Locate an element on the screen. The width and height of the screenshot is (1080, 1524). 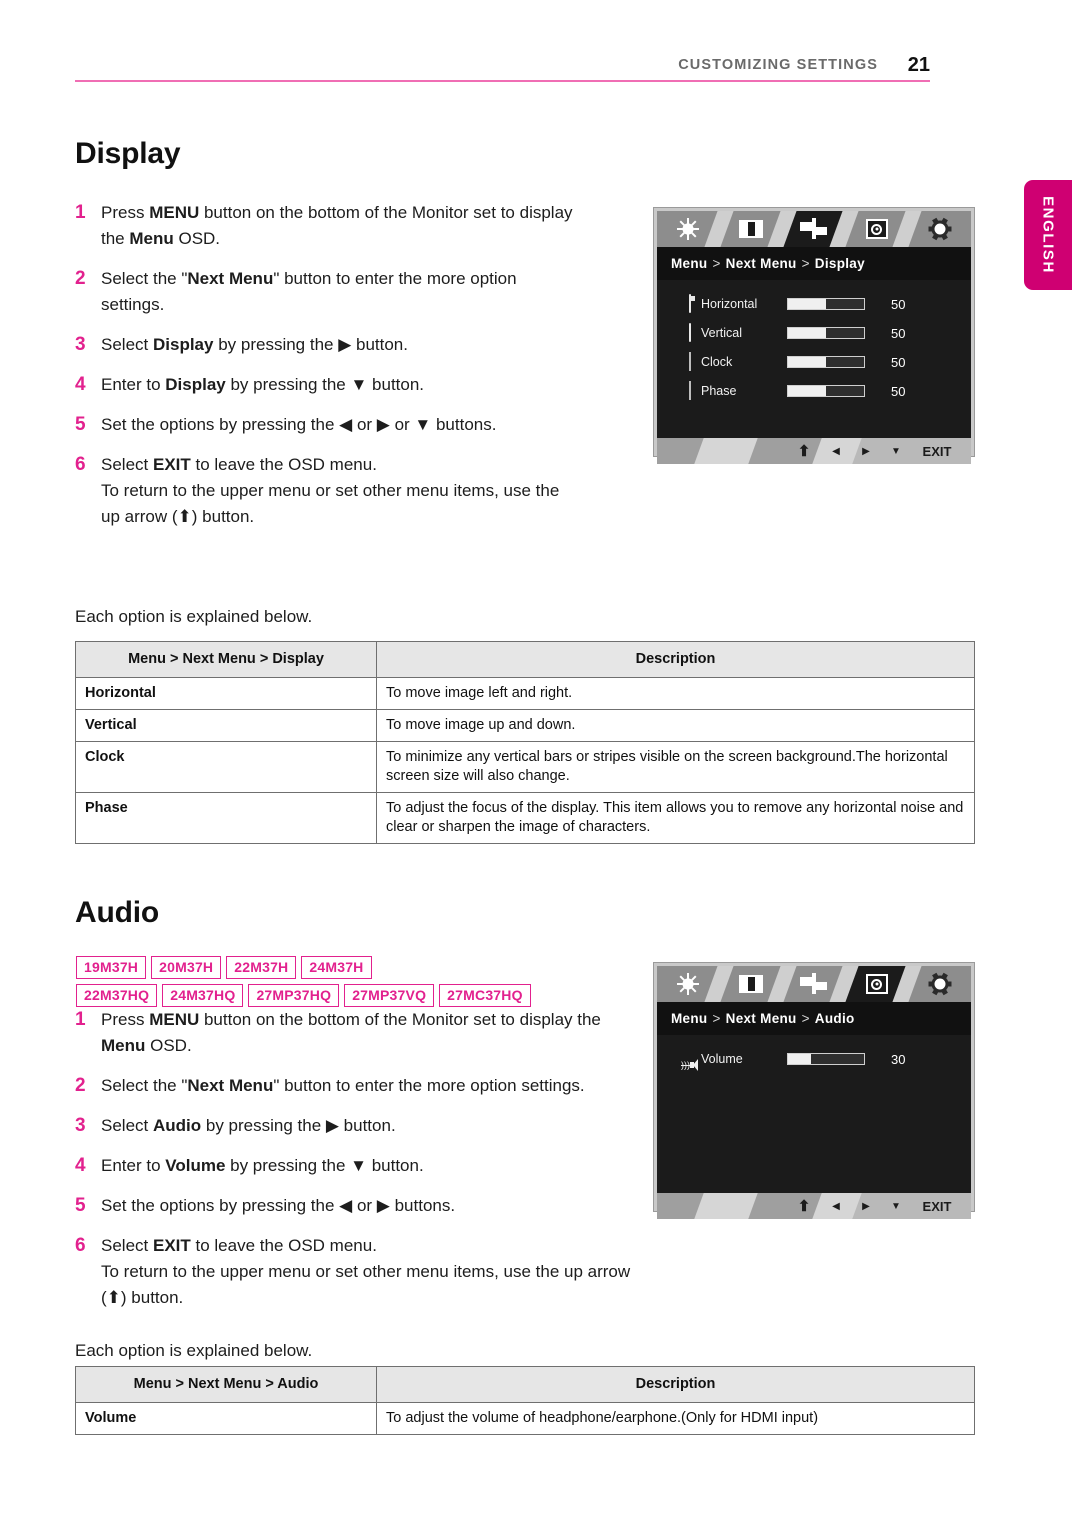
osd-body: Horizontal 50 Vertical 50 Clock 50 Phase 50 is located at coordinates (814, 359).